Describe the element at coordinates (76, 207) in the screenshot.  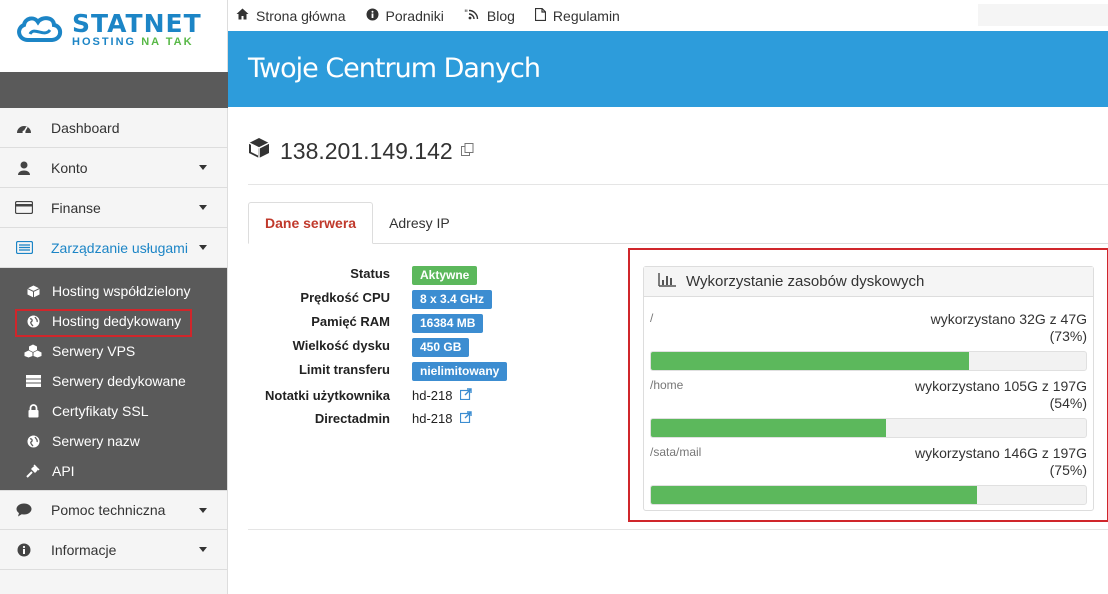
I see `sidebar-item-label: Finanse` at that location.